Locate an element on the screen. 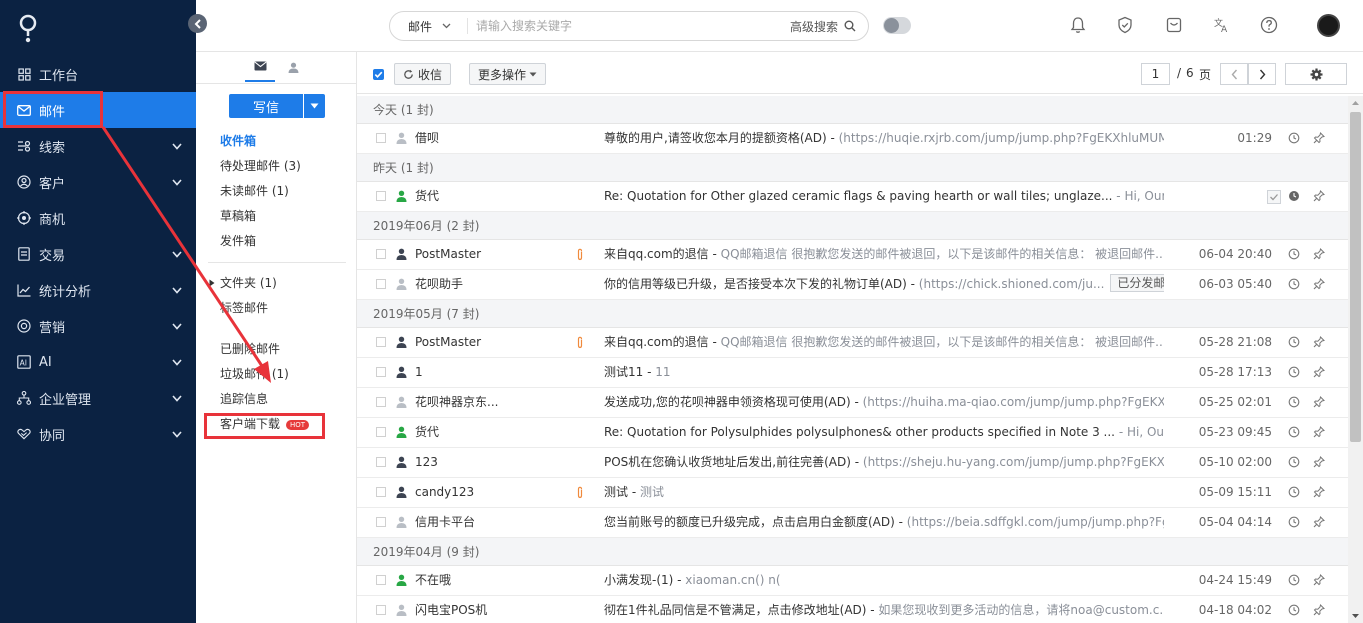  folder-outbox: 发件箱 is located at coordinates (238, 241).